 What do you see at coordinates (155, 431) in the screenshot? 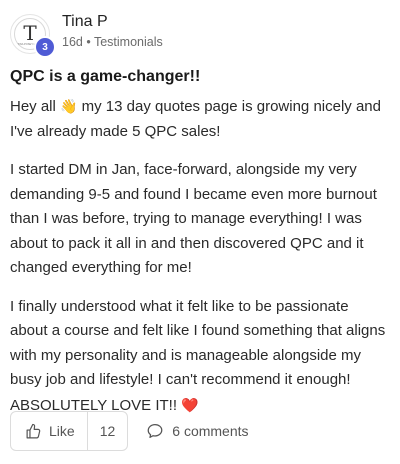
I see `comment-bubble-icon` at bounding box center [155, 431].